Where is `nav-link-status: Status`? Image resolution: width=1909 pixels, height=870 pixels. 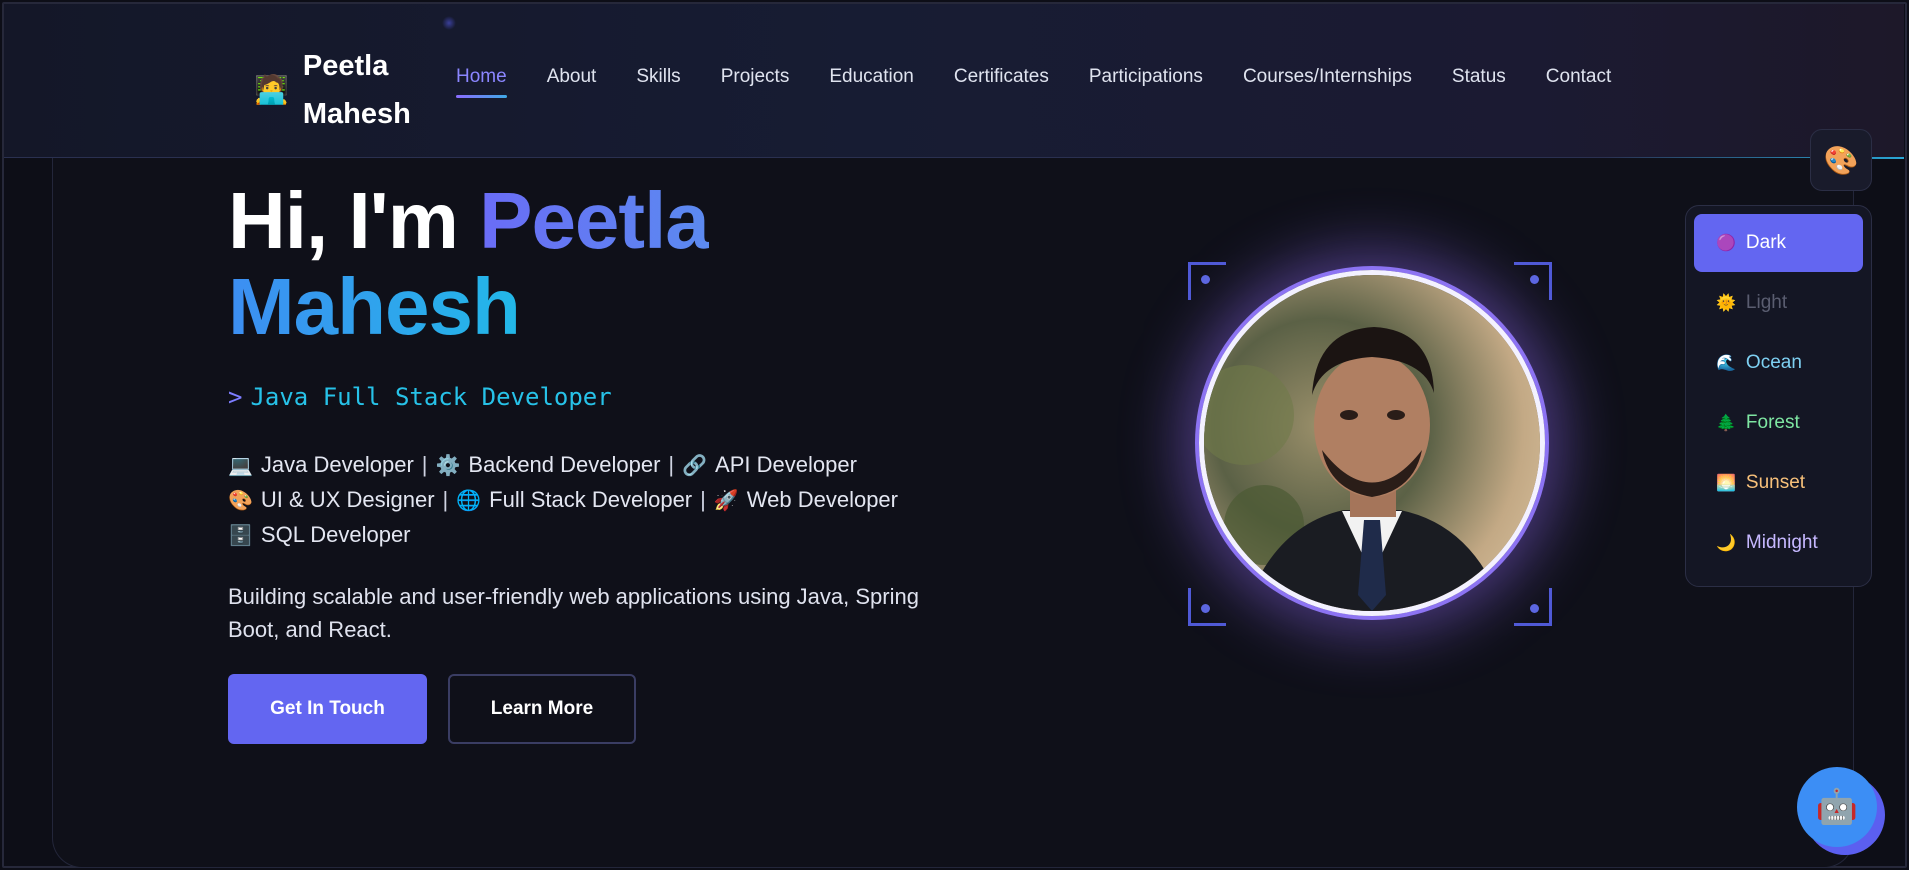 nav-link-status: Status is located at coordinates (1479, 77).